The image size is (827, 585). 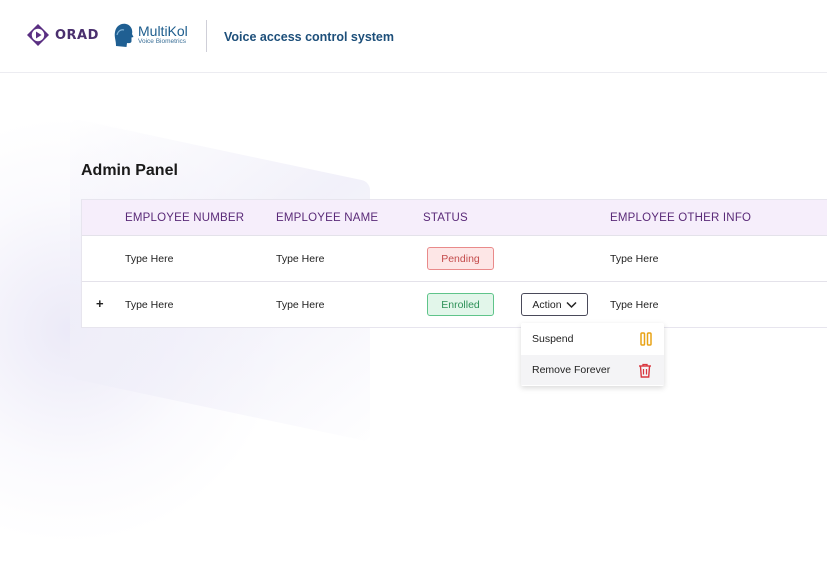 I want to click on column-header-other-info: EMPLOYEE OTHER INFO, so click(x=680, y=218).